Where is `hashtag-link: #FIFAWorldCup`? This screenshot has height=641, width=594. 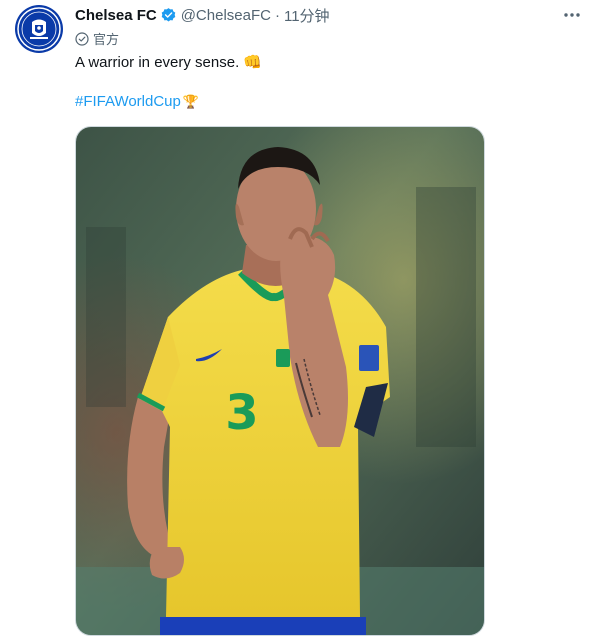
hashtag-link: #FIFAWorldCup is located at coordinates (128, 102).